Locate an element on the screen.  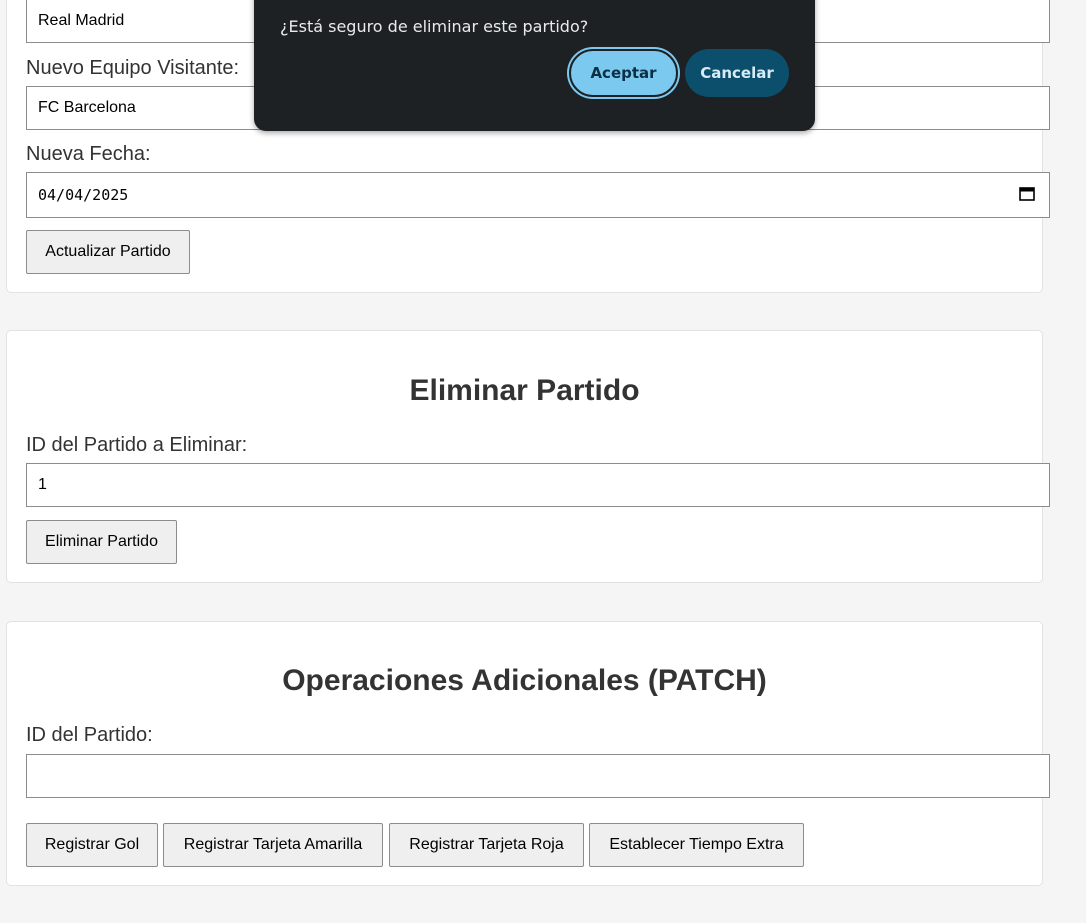
patch-id-label: ID del Partido: is located at coordinates (89, 735).